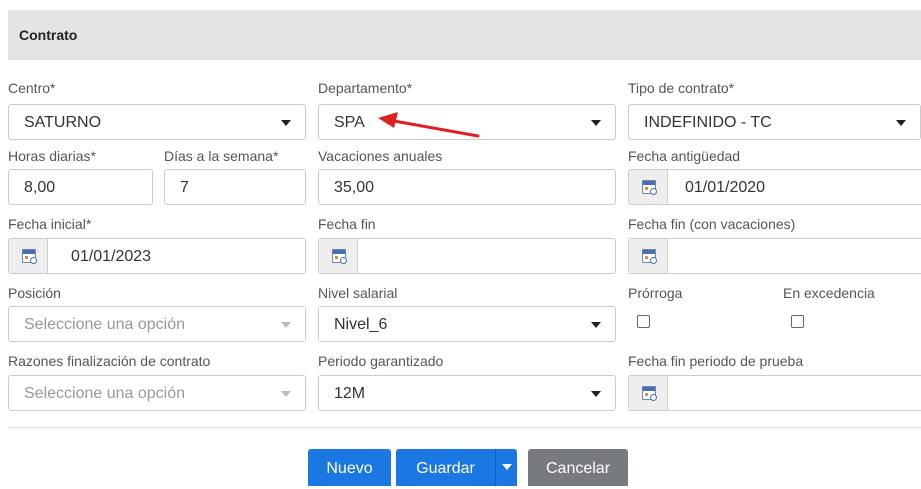 Image resolution: width=921 pixels, height=489 pixels. I want to click on fecha-fin-vac-field, so click(774, 256).